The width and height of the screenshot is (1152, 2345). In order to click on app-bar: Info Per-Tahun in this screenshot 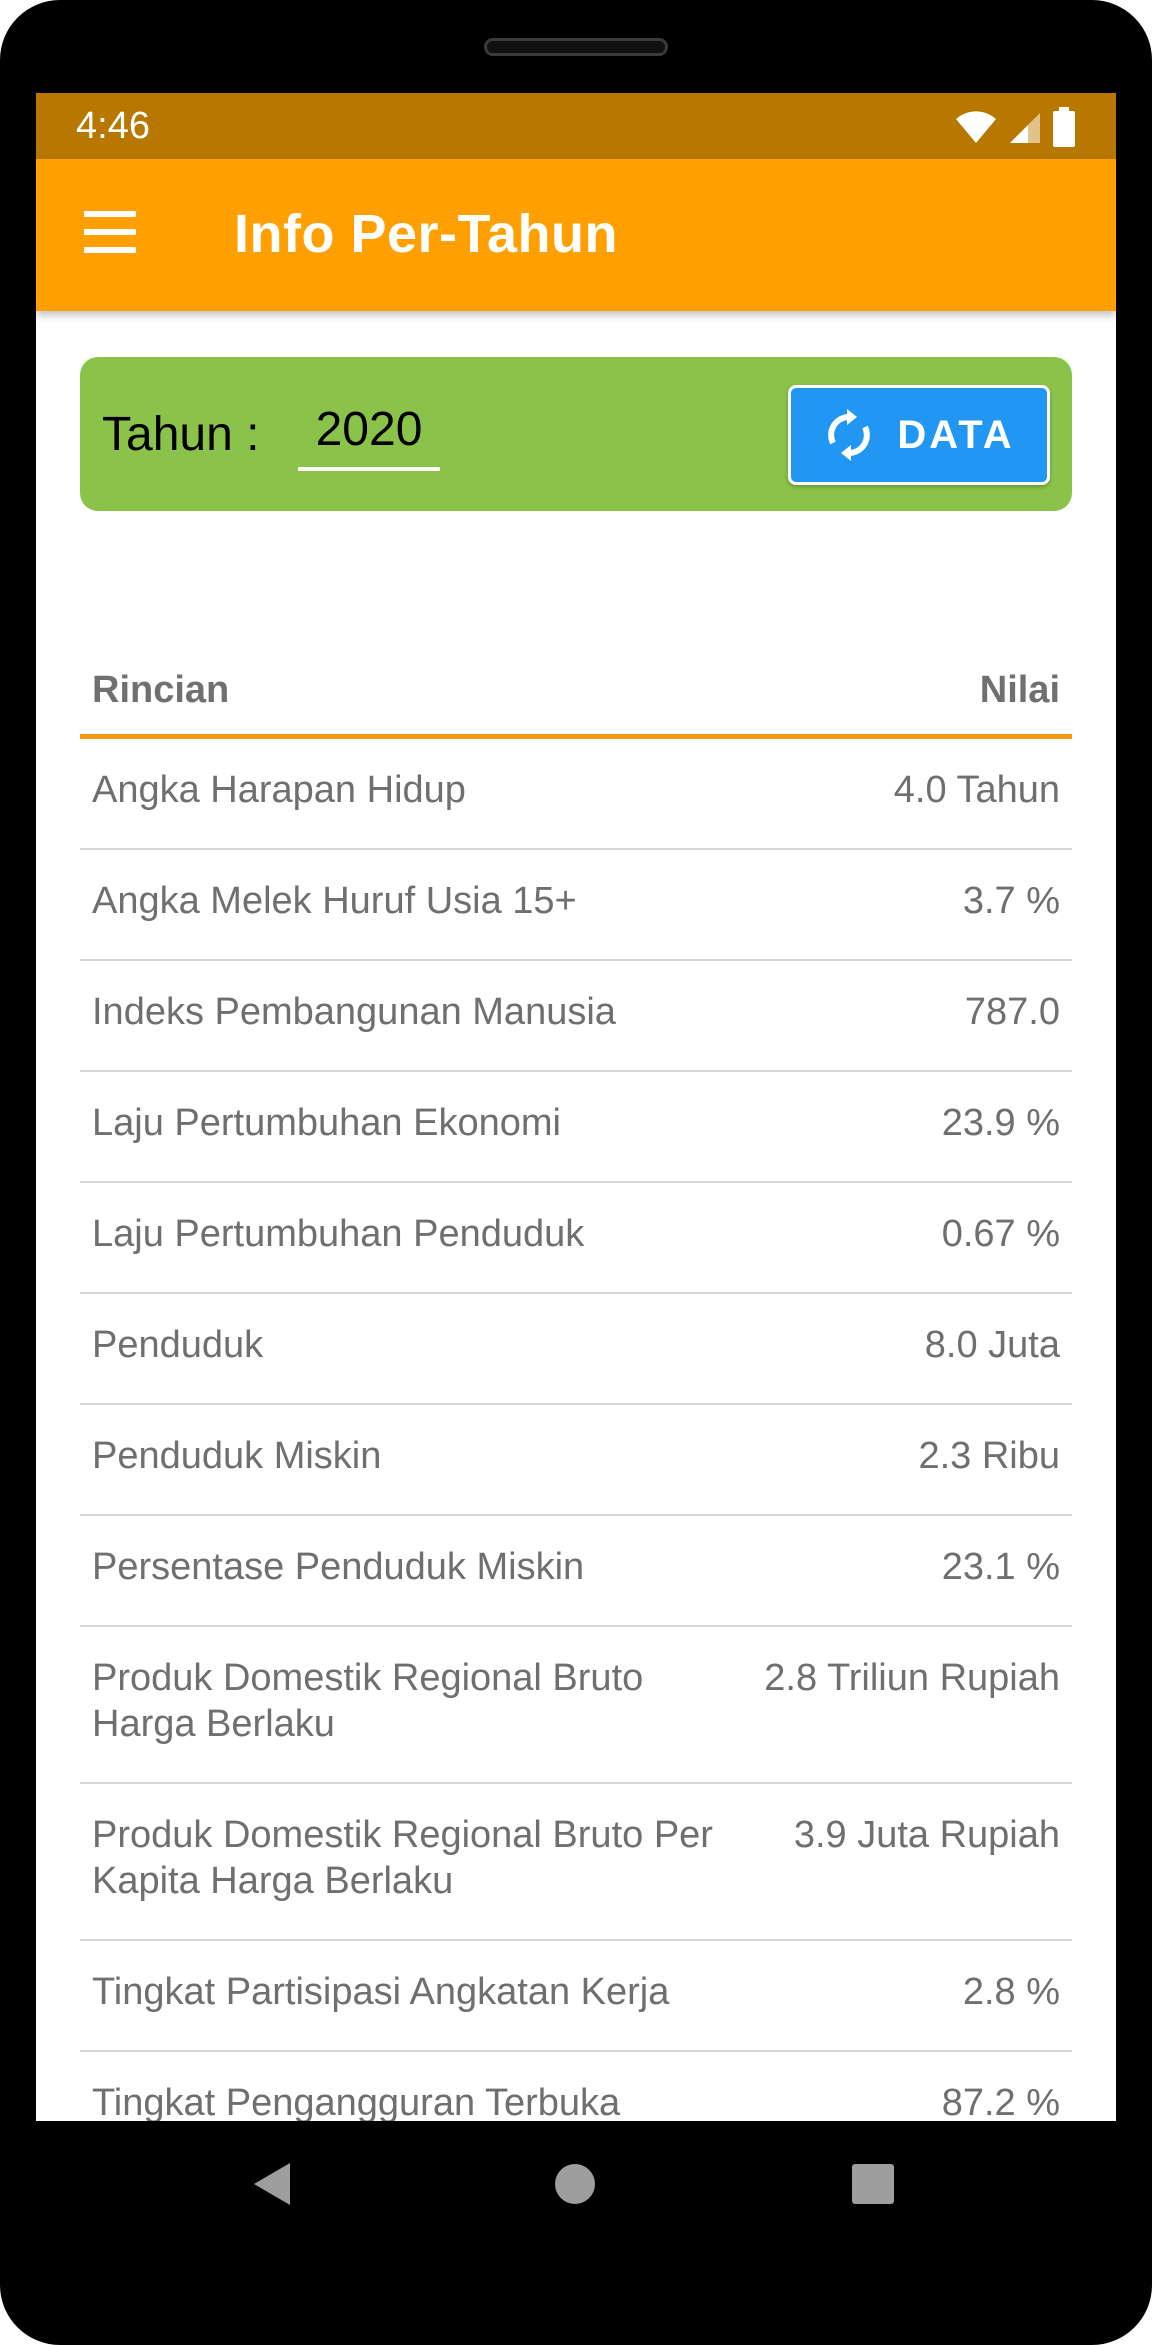, I will do `click(576, 235)`.